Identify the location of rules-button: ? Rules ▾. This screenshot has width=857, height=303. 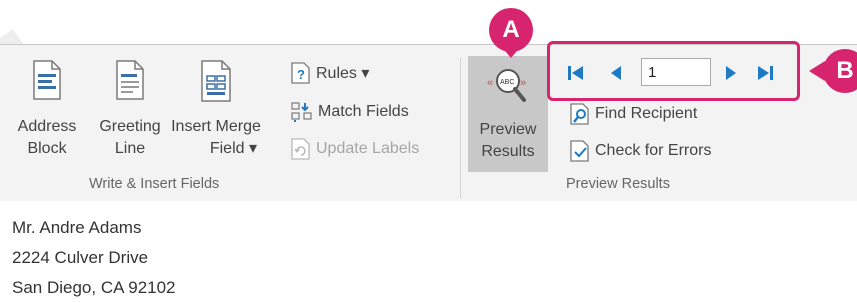
(330, 73).